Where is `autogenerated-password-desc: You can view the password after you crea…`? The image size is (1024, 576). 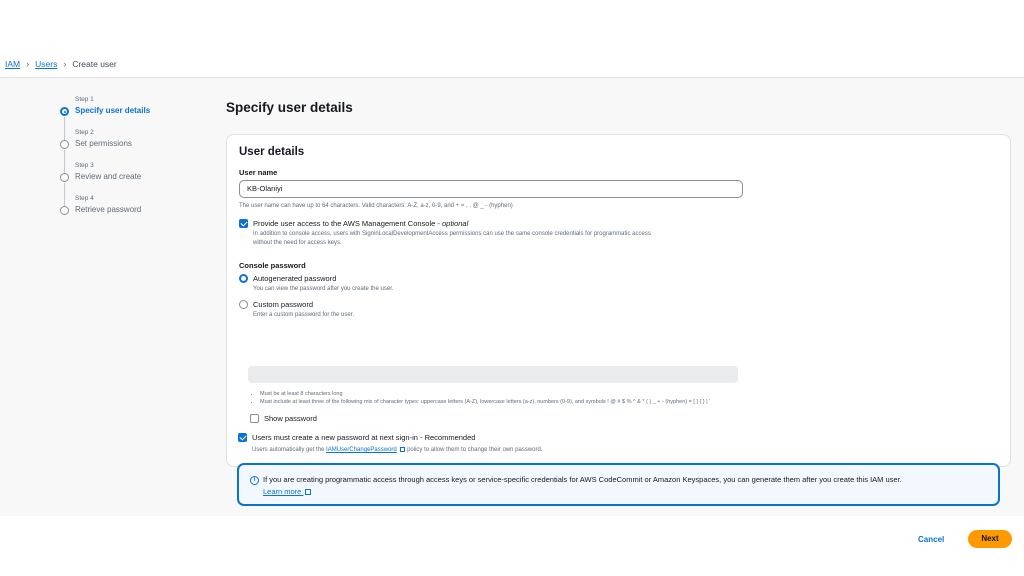 autogenerated-password-desc: You can view the password after you crea… is located at coordinates (323, 289).